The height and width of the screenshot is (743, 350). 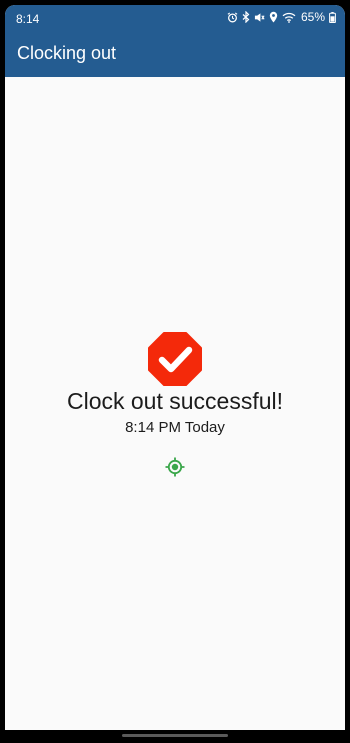 What do you see at coordinates (67, 53) in the screenshot?
I see `page-title: Clocking out` at bounding box center [67, 53].